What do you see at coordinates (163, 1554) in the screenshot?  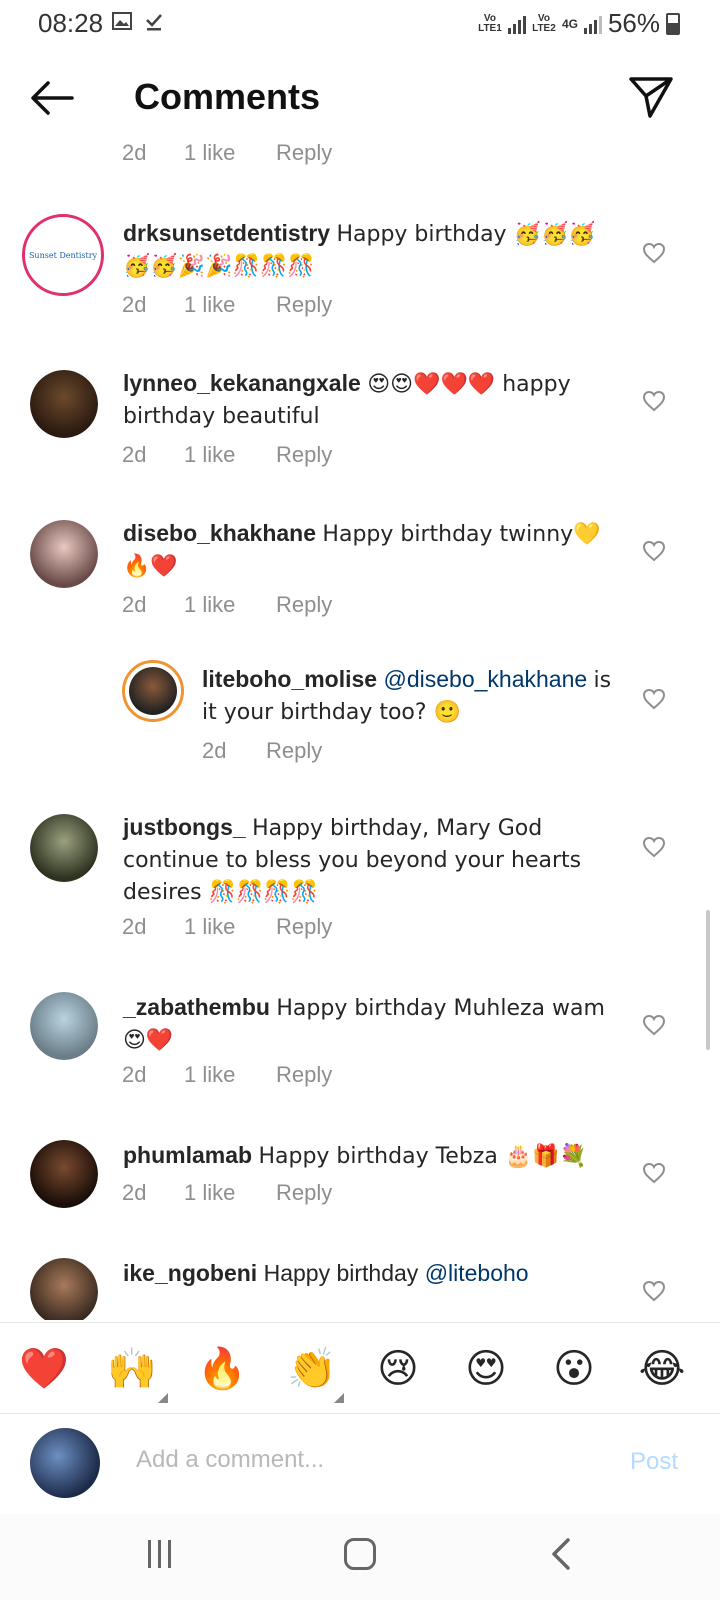 I see `recent-apps-button` at bounding box center [163, 1554].